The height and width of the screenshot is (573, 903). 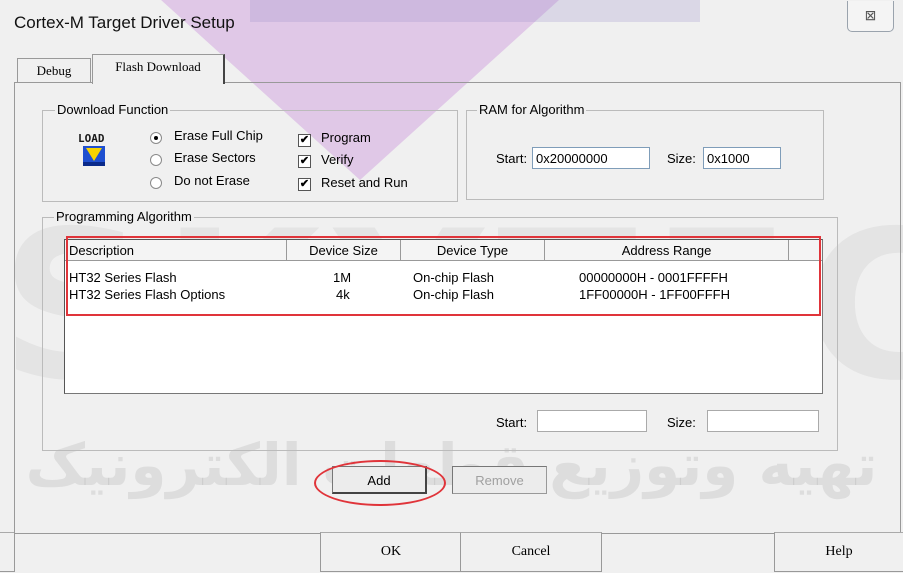 I want to click on reset-and-run-checkbox: ✔, so click(x=304, y=184).